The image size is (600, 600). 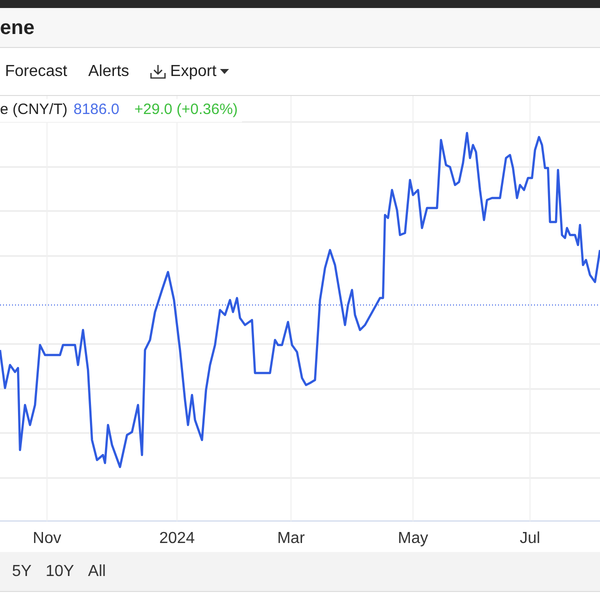 I want to click on page-title: ene, so click(x=17, y=28).